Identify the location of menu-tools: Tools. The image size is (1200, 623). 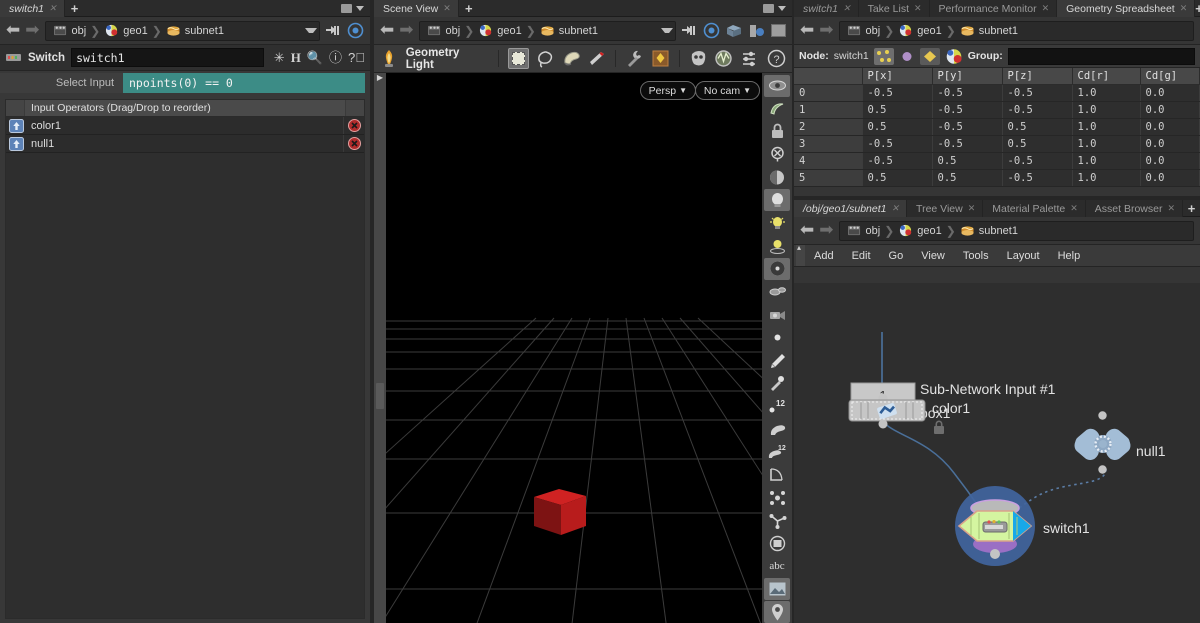
(976, 256).